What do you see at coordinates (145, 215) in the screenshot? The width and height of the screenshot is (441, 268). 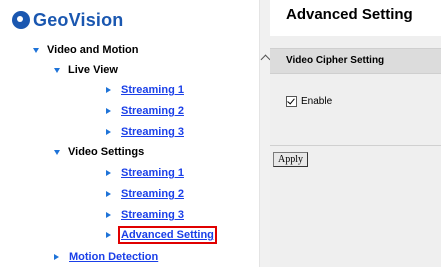 I see `tree-item-vs-streaming-3: Streaming 3` at bounding box center [145, 215].